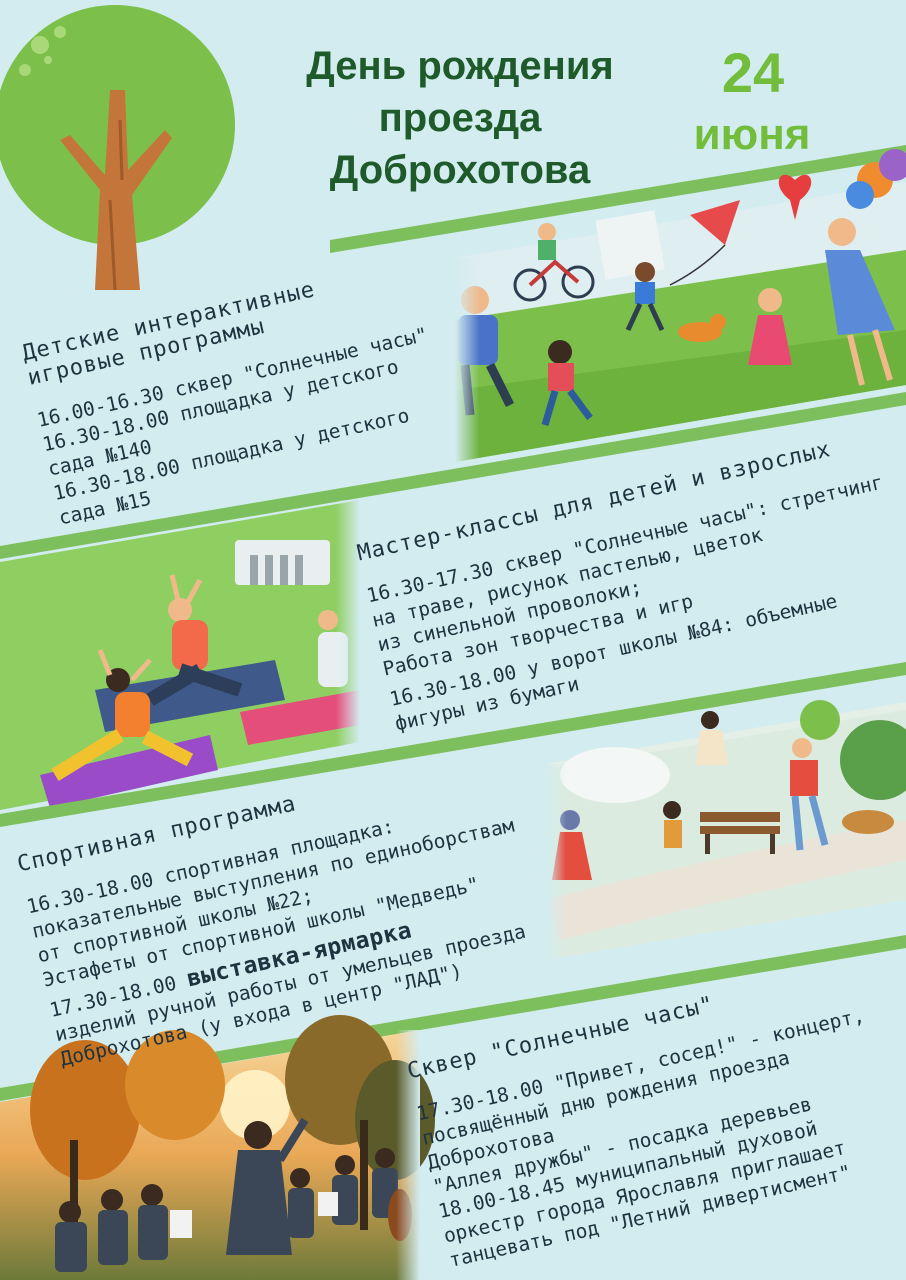 The width and height of the screenshot is (906, 1280). What do you see at coordinates (460, 66) in the screenshot?
I see `title-line-1: День рождения` at bounding box center [460, 66].